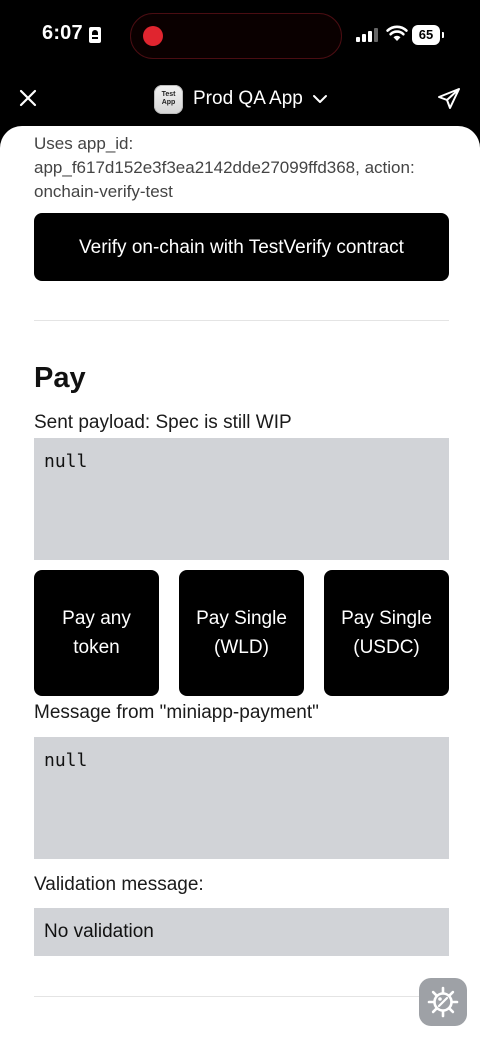 The image size is (480, 1039). Describe the element at coordinates (241, 633) in the screenshot. I see `pay-single-wld-button: Pay Single (WLD)` at that location.